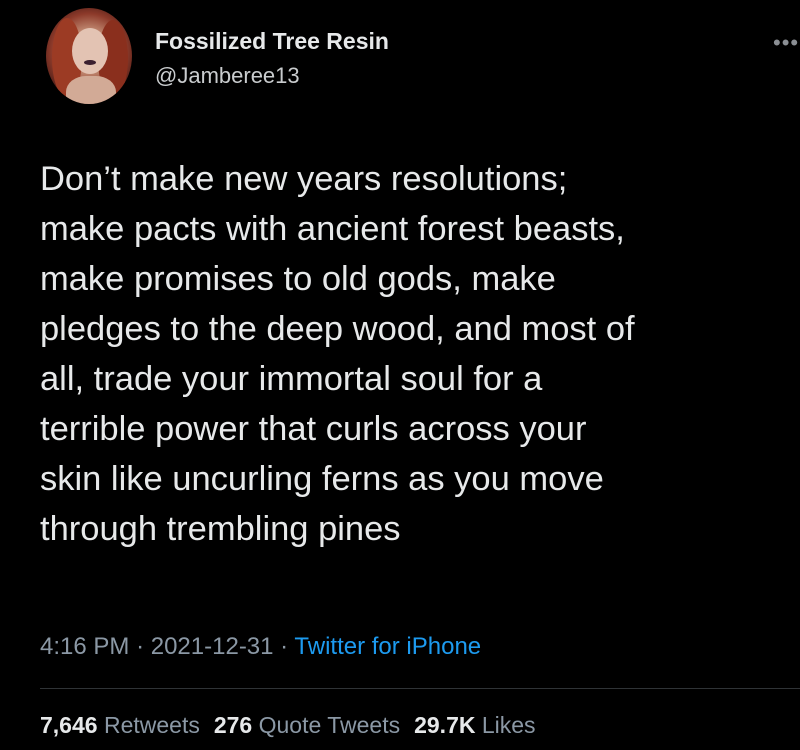 Image resolution: width=800 pixels, height=750 pixels. Describe the element at coordinates (69, 725) in the screenshot. I see `retweets-count: 7,646` at that location.